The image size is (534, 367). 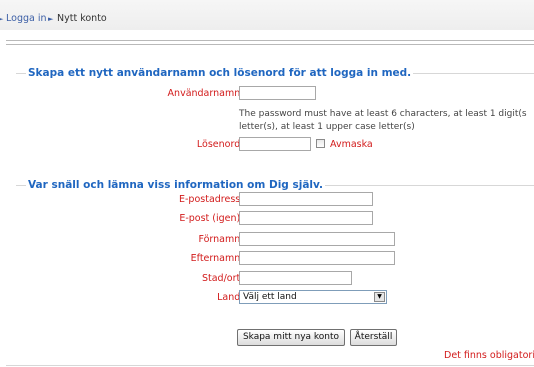 I want to click on username-label-text: Användarnamn, so click(x=204, y=93).